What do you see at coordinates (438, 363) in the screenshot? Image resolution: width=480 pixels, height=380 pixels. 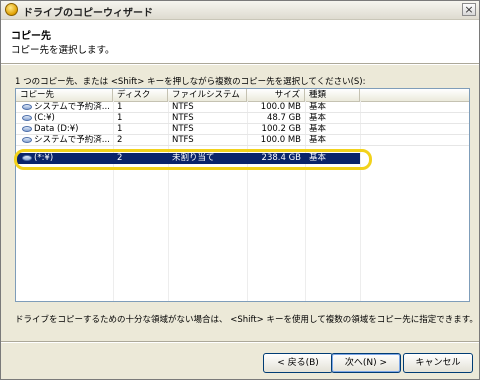 I see `cancel-button: キャンセル` at bounding box center [438, 363].